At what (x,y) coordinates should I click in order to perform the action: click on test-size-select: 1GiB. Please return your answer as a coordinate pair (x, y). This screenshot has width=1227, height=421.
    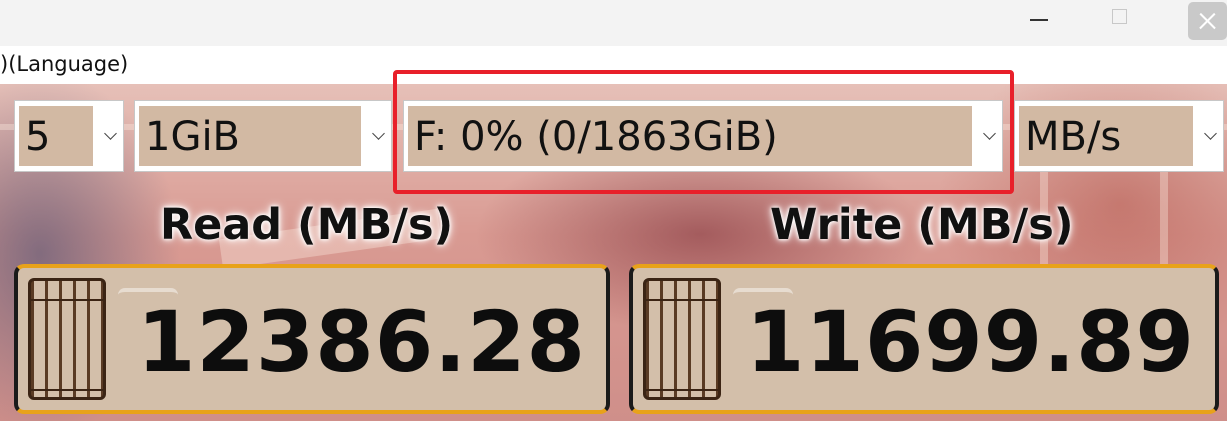
    Looking at the image, I should click on (263, 136).